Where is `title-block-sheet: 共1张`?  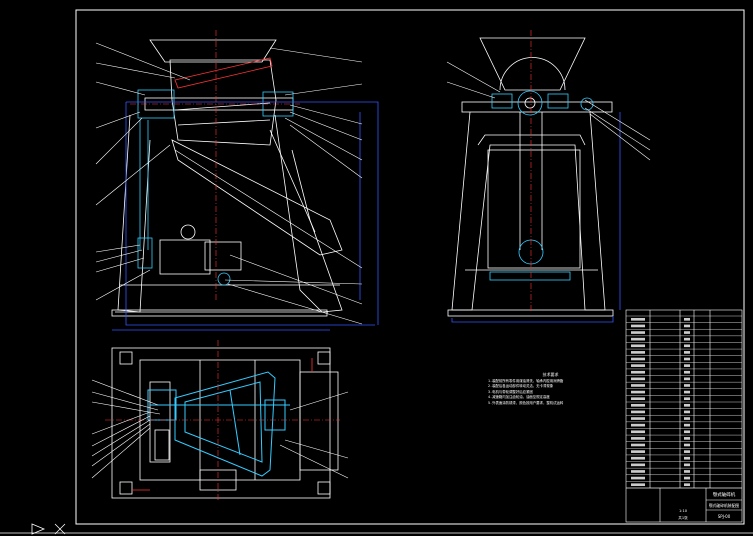
title-block-sheet: 共1张 is located at coordinates (683, 517).